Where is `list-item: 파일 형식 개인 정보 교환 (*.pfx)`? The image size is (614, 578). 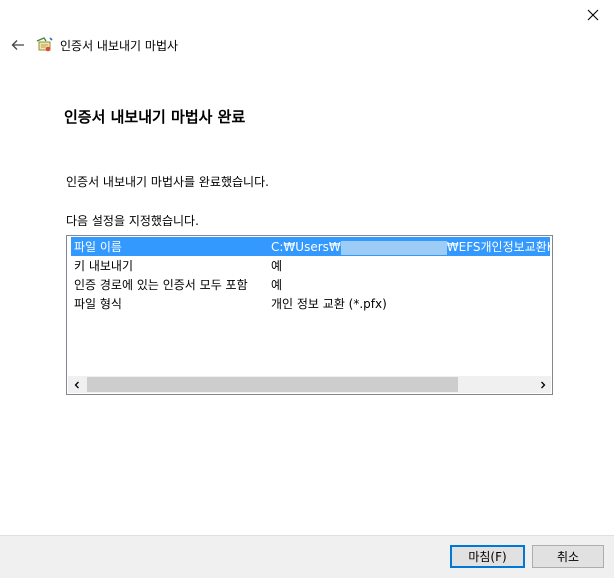 list-item: 파일 형식 개인 정보 교환 (*.pfx) is located at coordinates (310, 303).